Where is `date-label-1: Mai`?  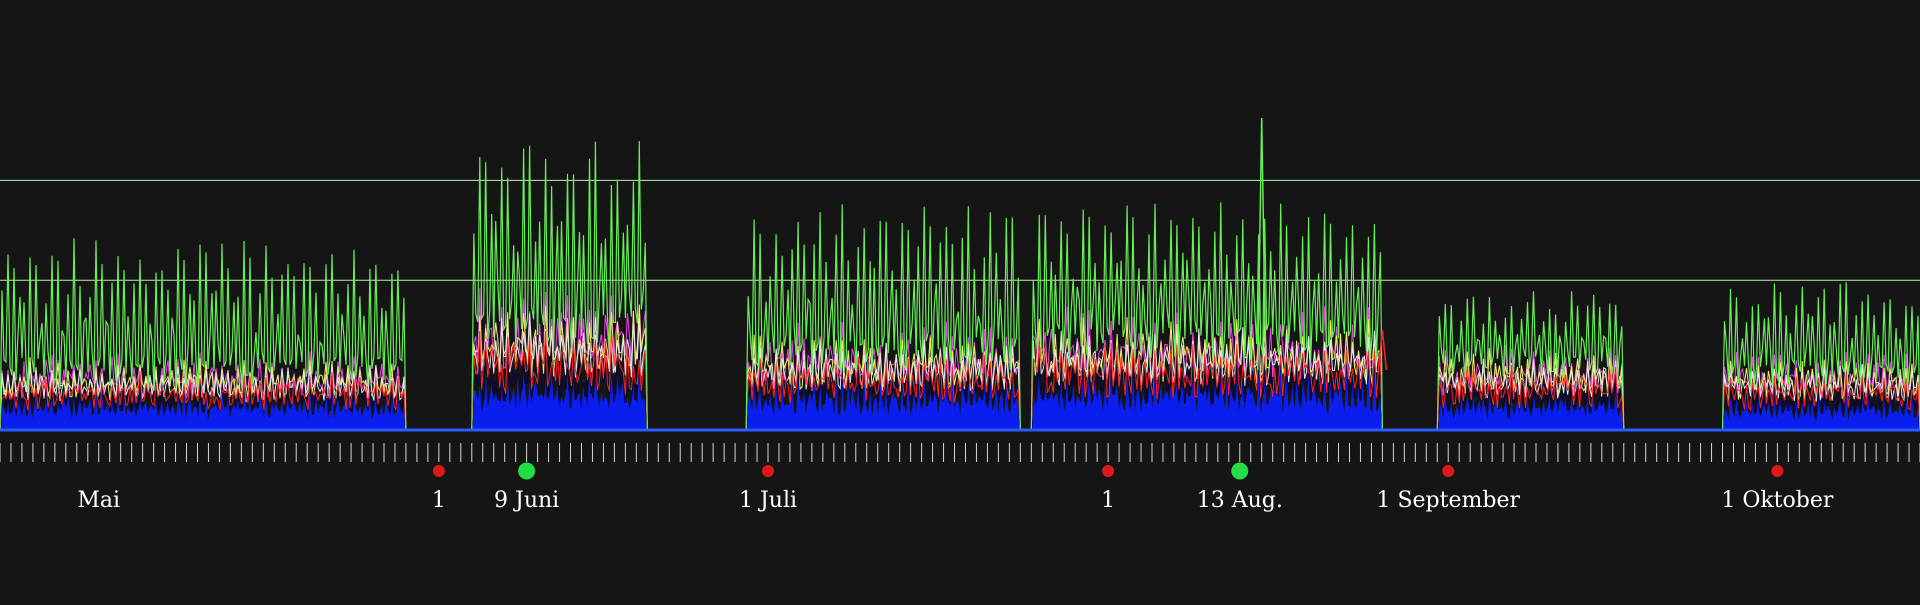
date-label-1: Mai is located at coordinates (98, 500).